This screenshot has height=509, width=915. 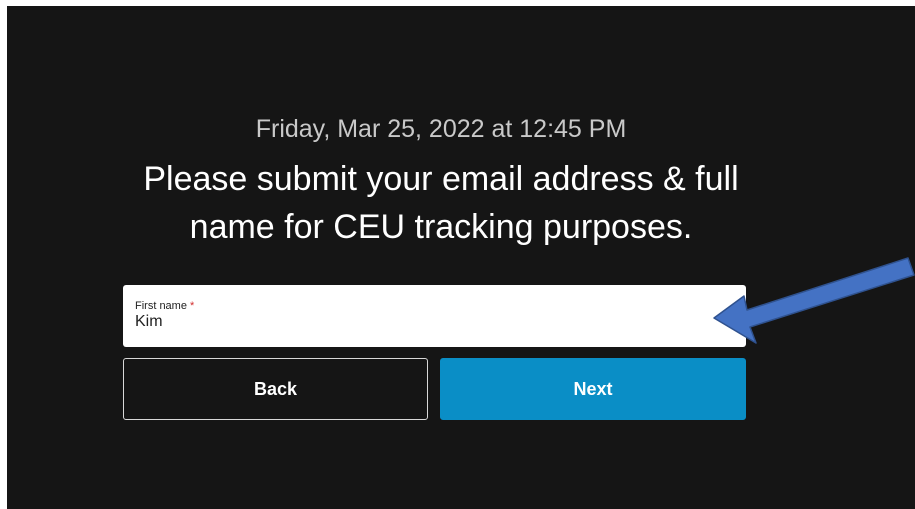 What do you see at coordinates (441, 227) in the screenshot?
I see `heading-line-2: name for CEU tracking purposes.` at bounding box center [441, 227].